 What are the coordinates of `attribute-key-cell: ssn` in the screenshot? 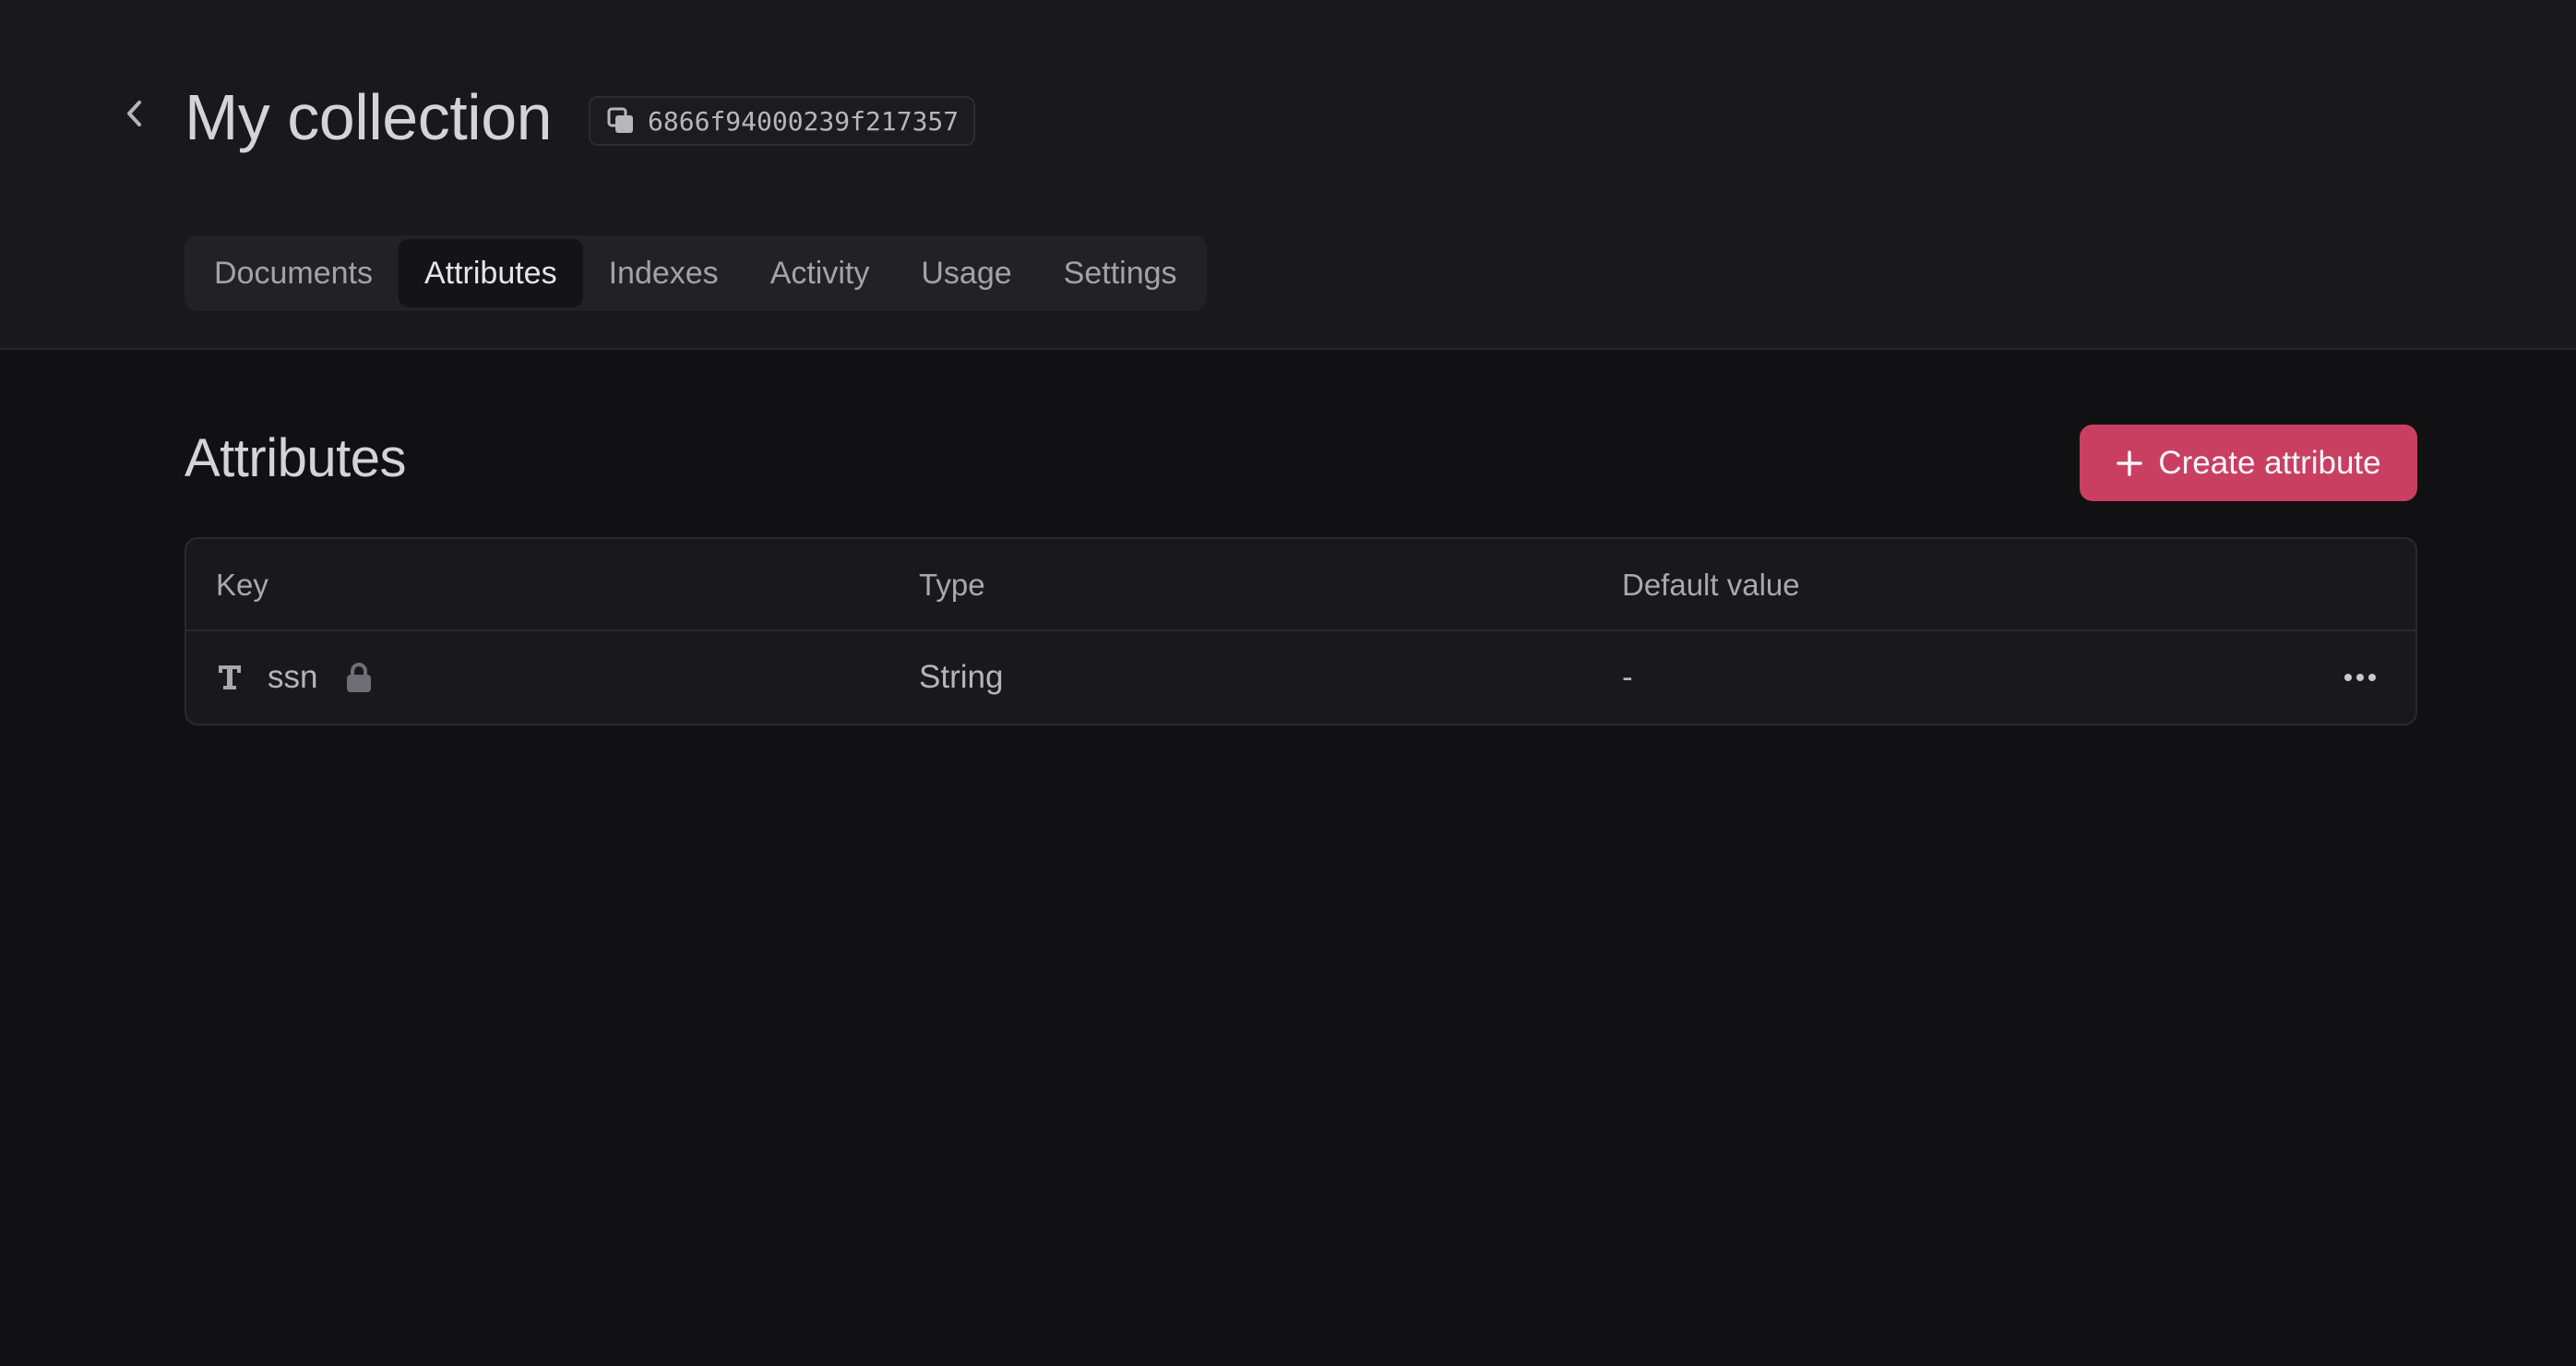 It's located at (267, 677).